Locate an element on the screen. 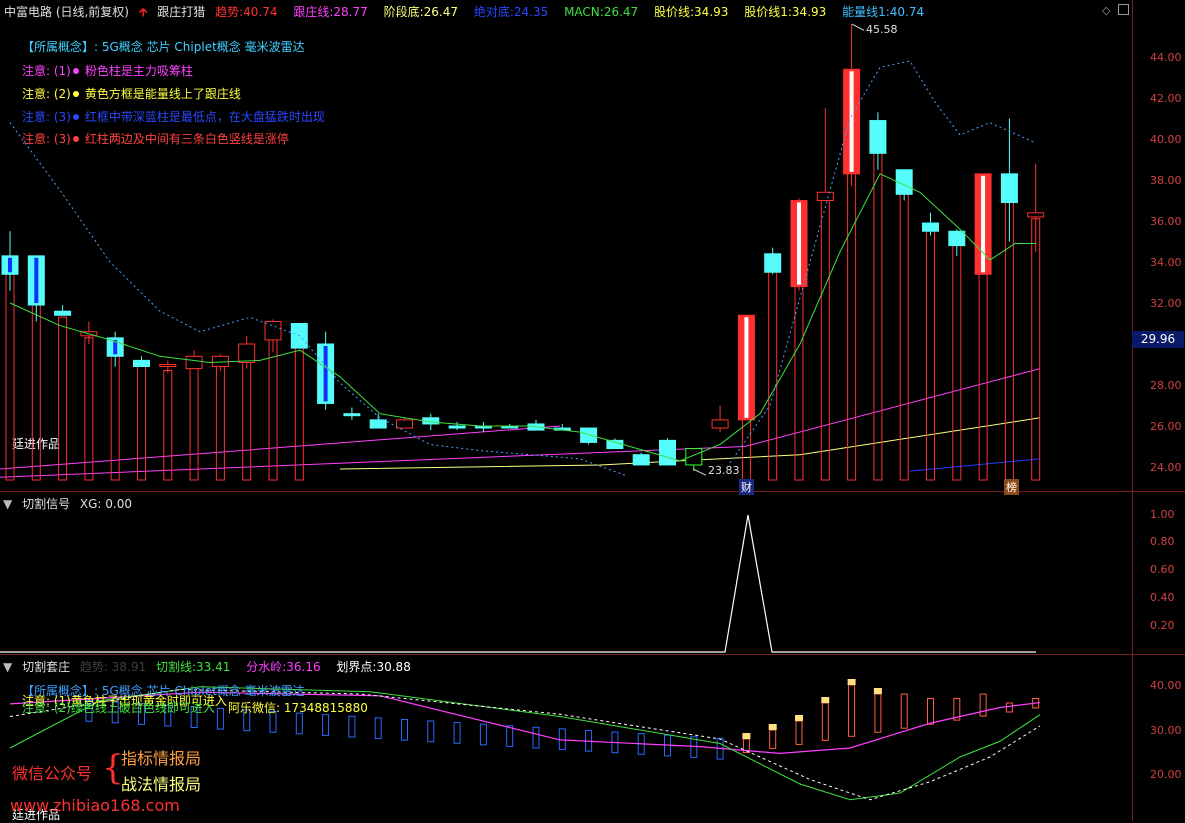 This screenshot has width=1185, height=823. p2-tick: 0.20 is located at coordinates (1162, 625).